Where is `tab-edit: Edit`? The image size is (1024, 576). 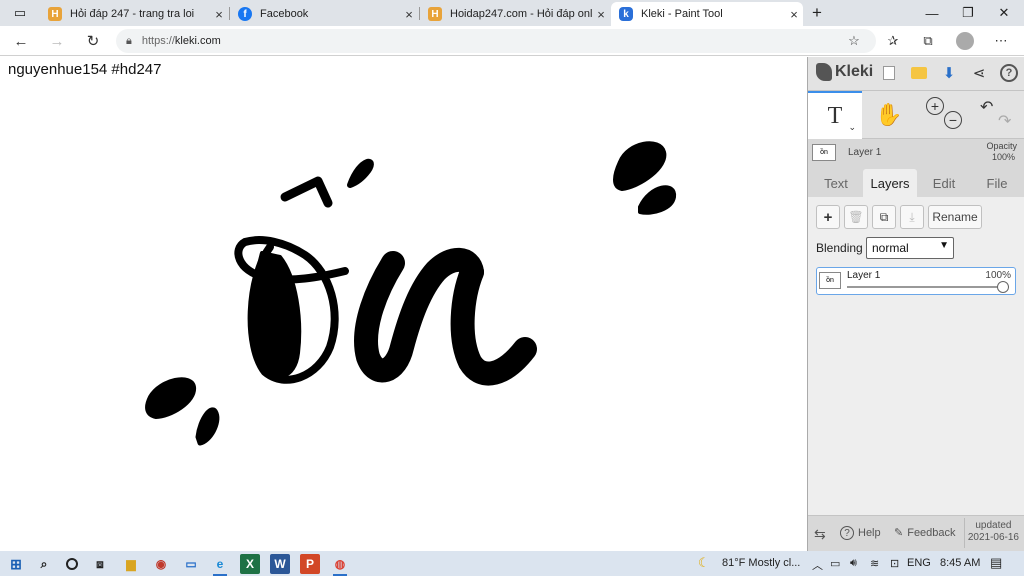 tab-edit: Edit is located at coordinates (944, 183).